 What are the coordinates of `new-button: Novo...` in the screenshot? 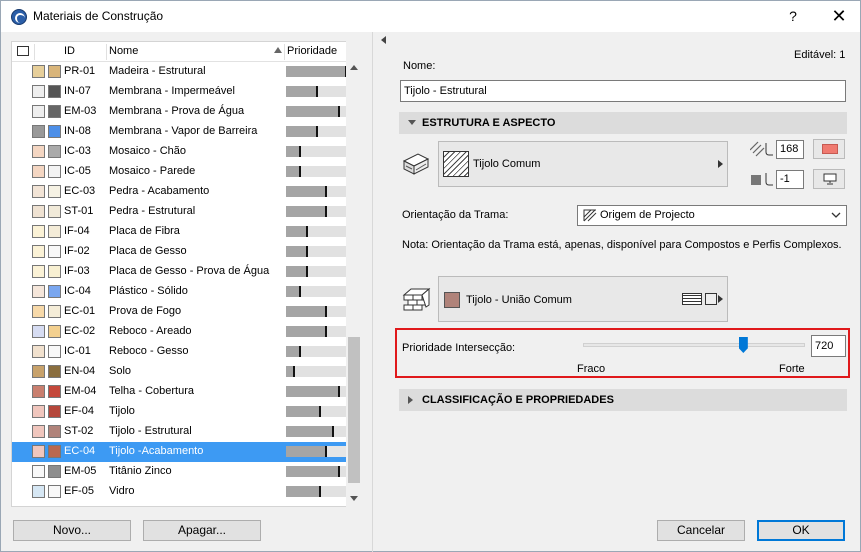 It's located at (72, 530).